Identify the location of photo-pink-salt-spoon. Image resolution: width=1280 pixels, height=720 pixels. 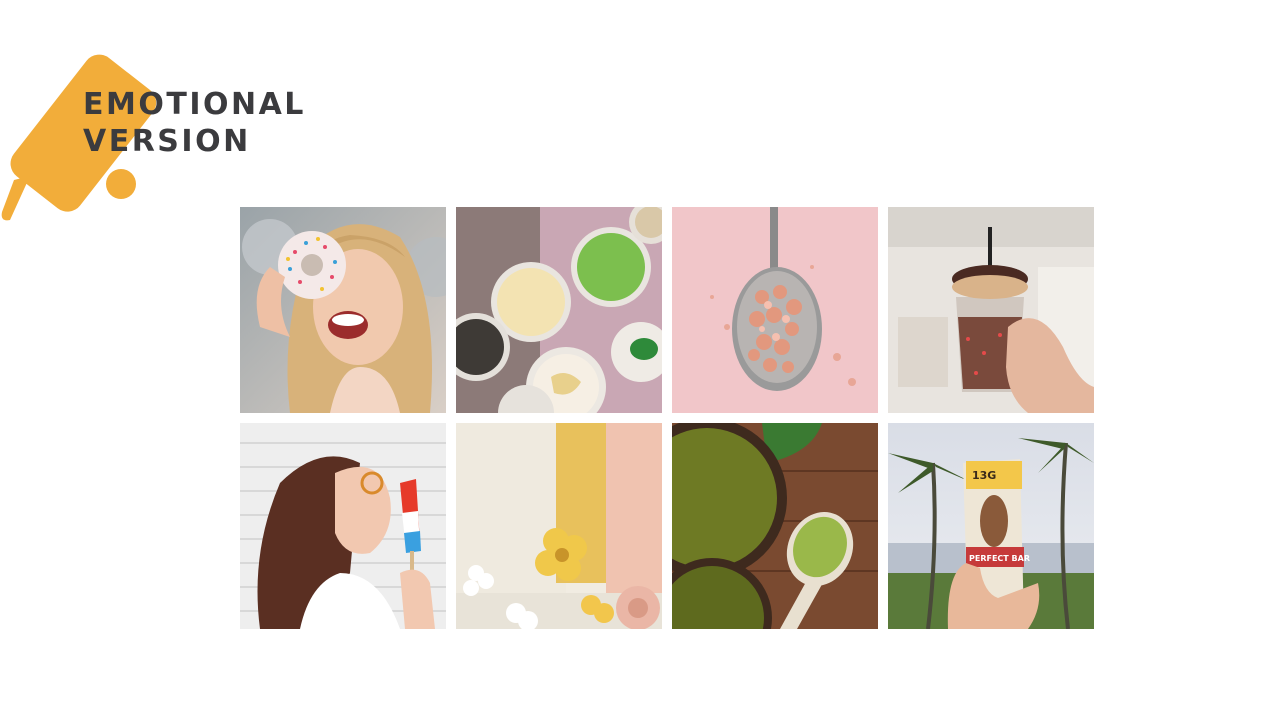
(775, 310).